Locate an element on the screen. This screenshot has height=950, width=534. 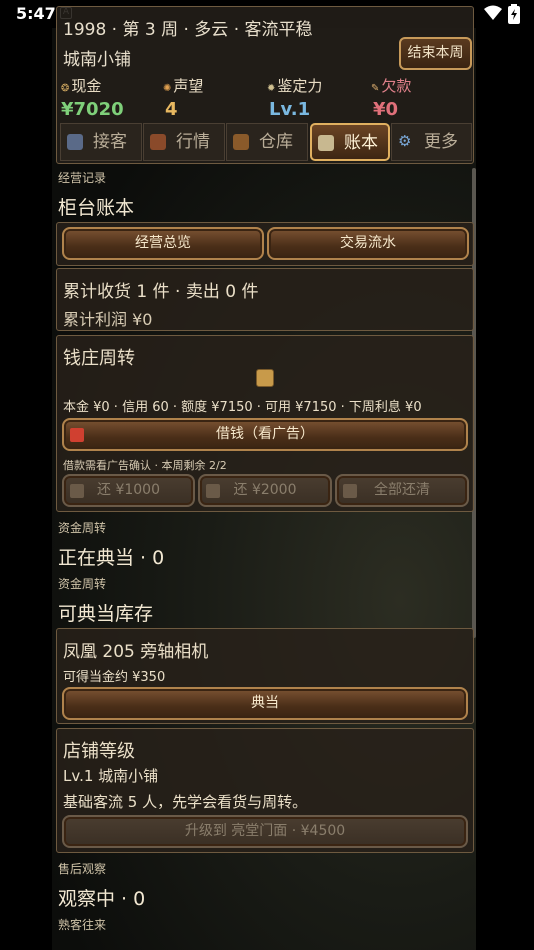
repay-2000-button: 还 ¥2000 is located at coordinates (265, 490).